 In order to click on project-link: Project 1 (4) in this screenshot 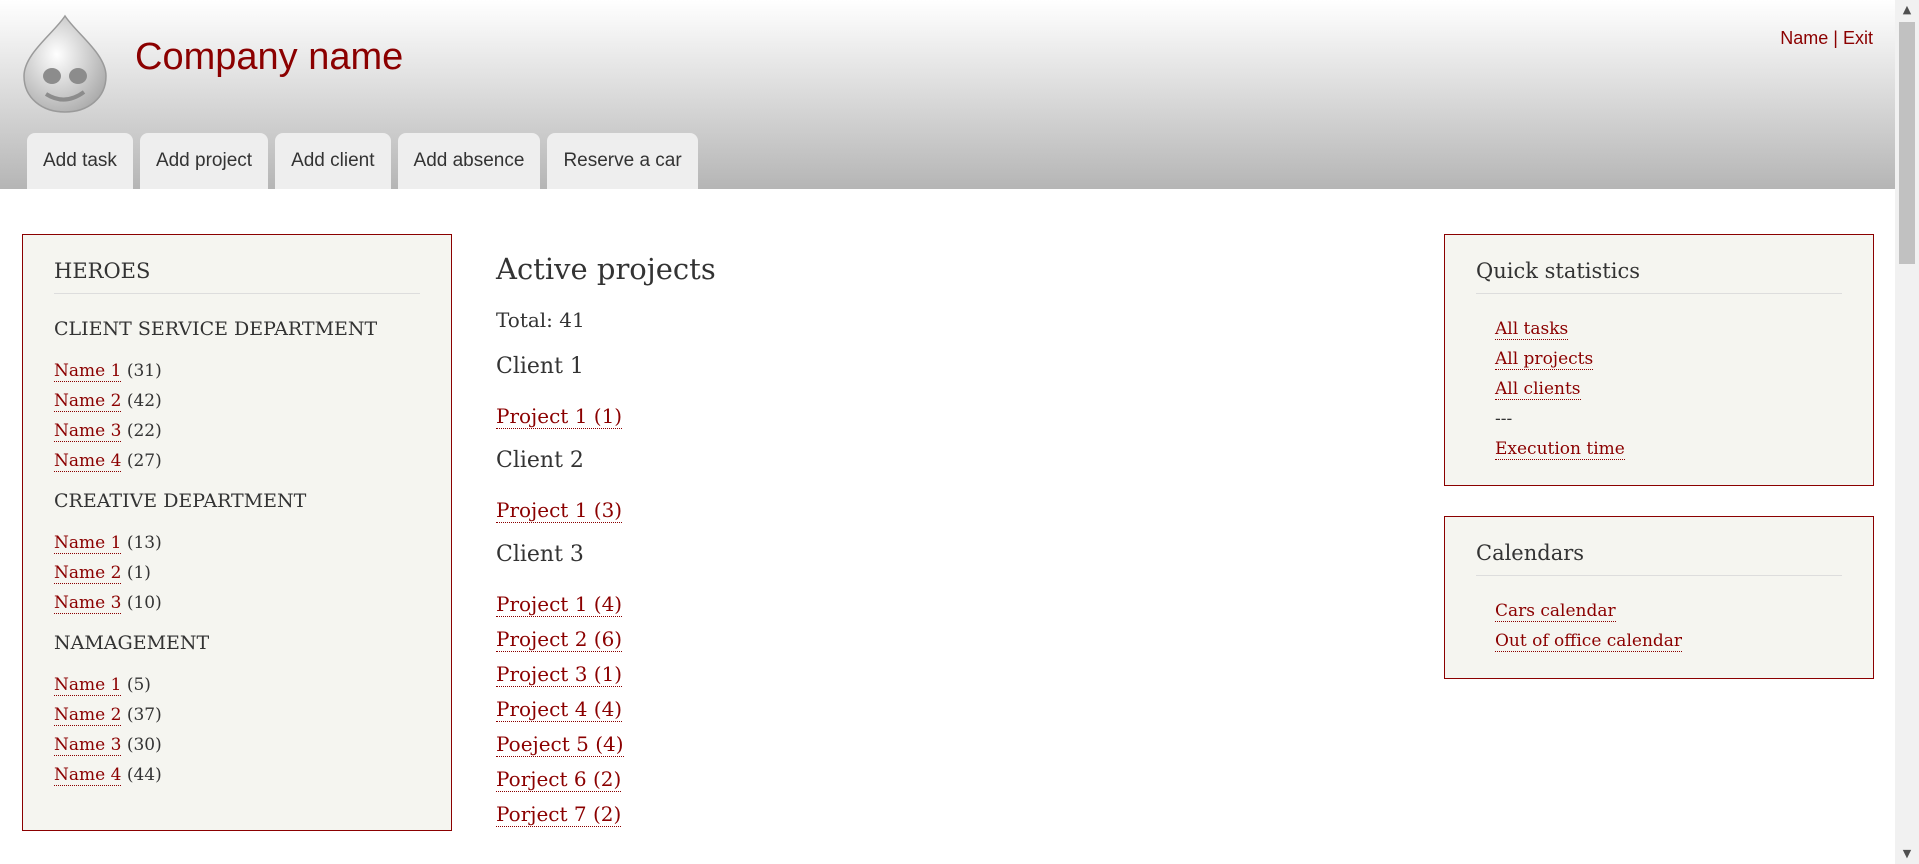, I will do `click(559, 604)`.